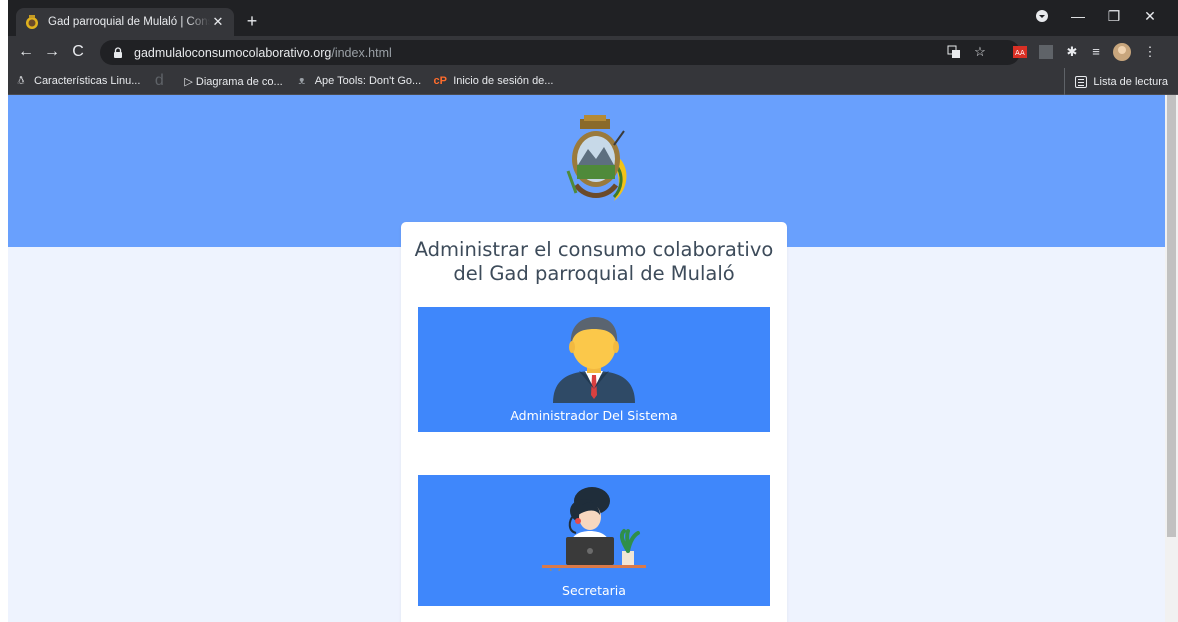  I want to click on secretary-role-button: Secretaria, so click(594, 540).